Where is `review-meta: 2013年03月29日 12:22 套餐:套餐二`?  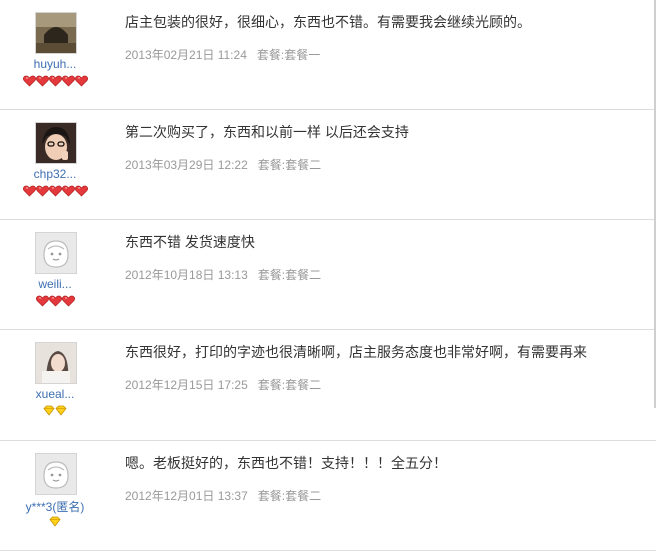
review-meta: 2013年03月29日 12:22 套餐:套餐二 is located at coordinates (223, 164).